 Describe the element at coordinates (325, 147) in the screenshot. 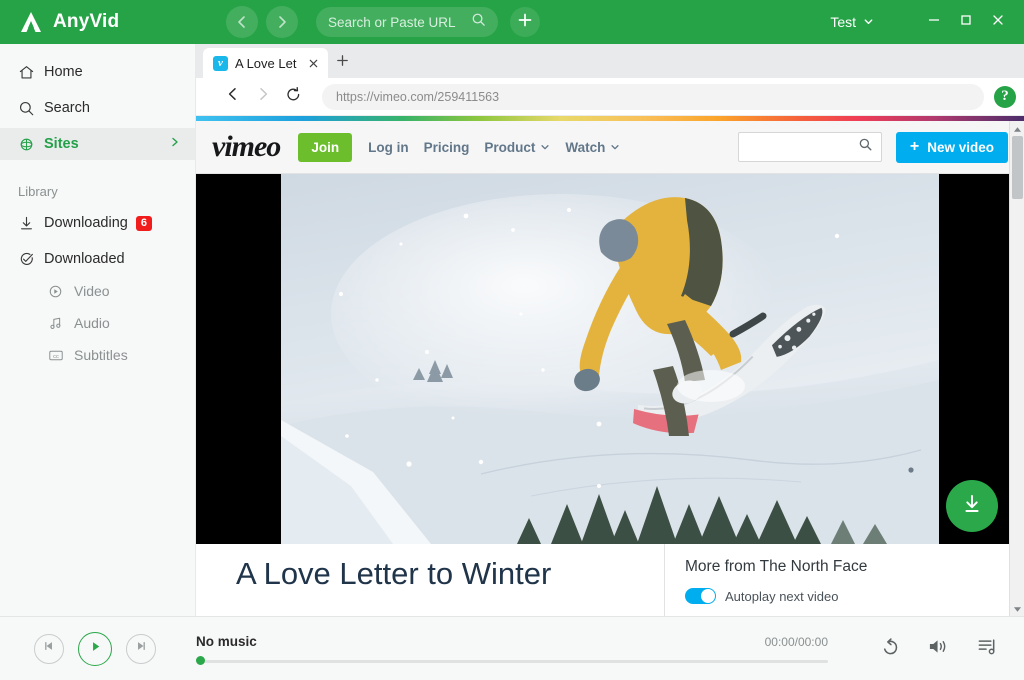

I see `join-button: Join` at that location.